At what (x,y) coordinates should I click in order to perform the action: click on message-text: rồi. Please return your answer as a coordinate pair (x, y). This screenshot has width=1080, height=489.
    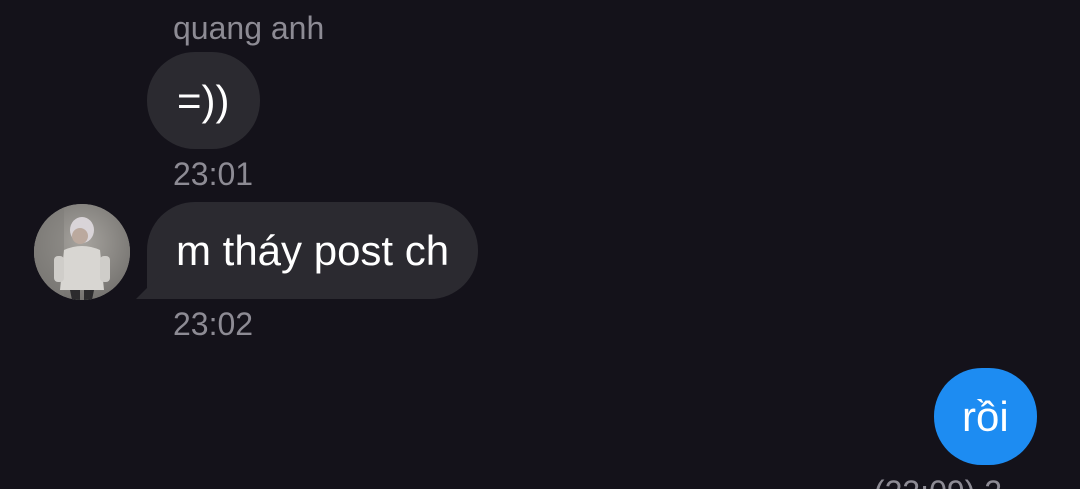
    Looking at the image, I should click on (985, 416).